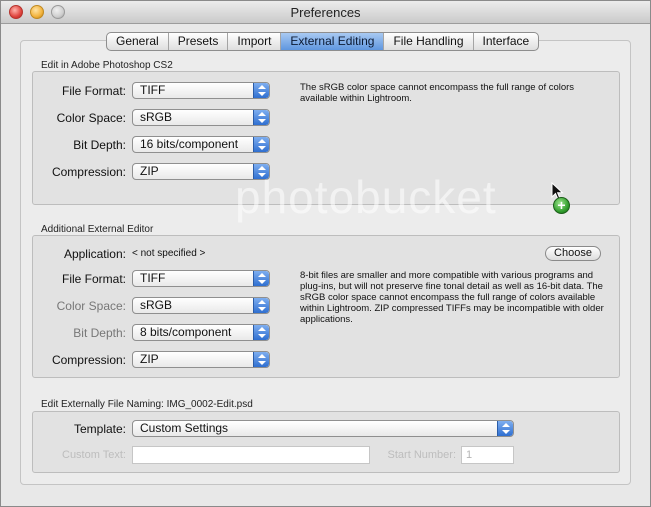  What do you see at coordinates (201, 305) in the screenshot?
I see `ext-color-space-select: sRGB` at bounding box center [201, 305].